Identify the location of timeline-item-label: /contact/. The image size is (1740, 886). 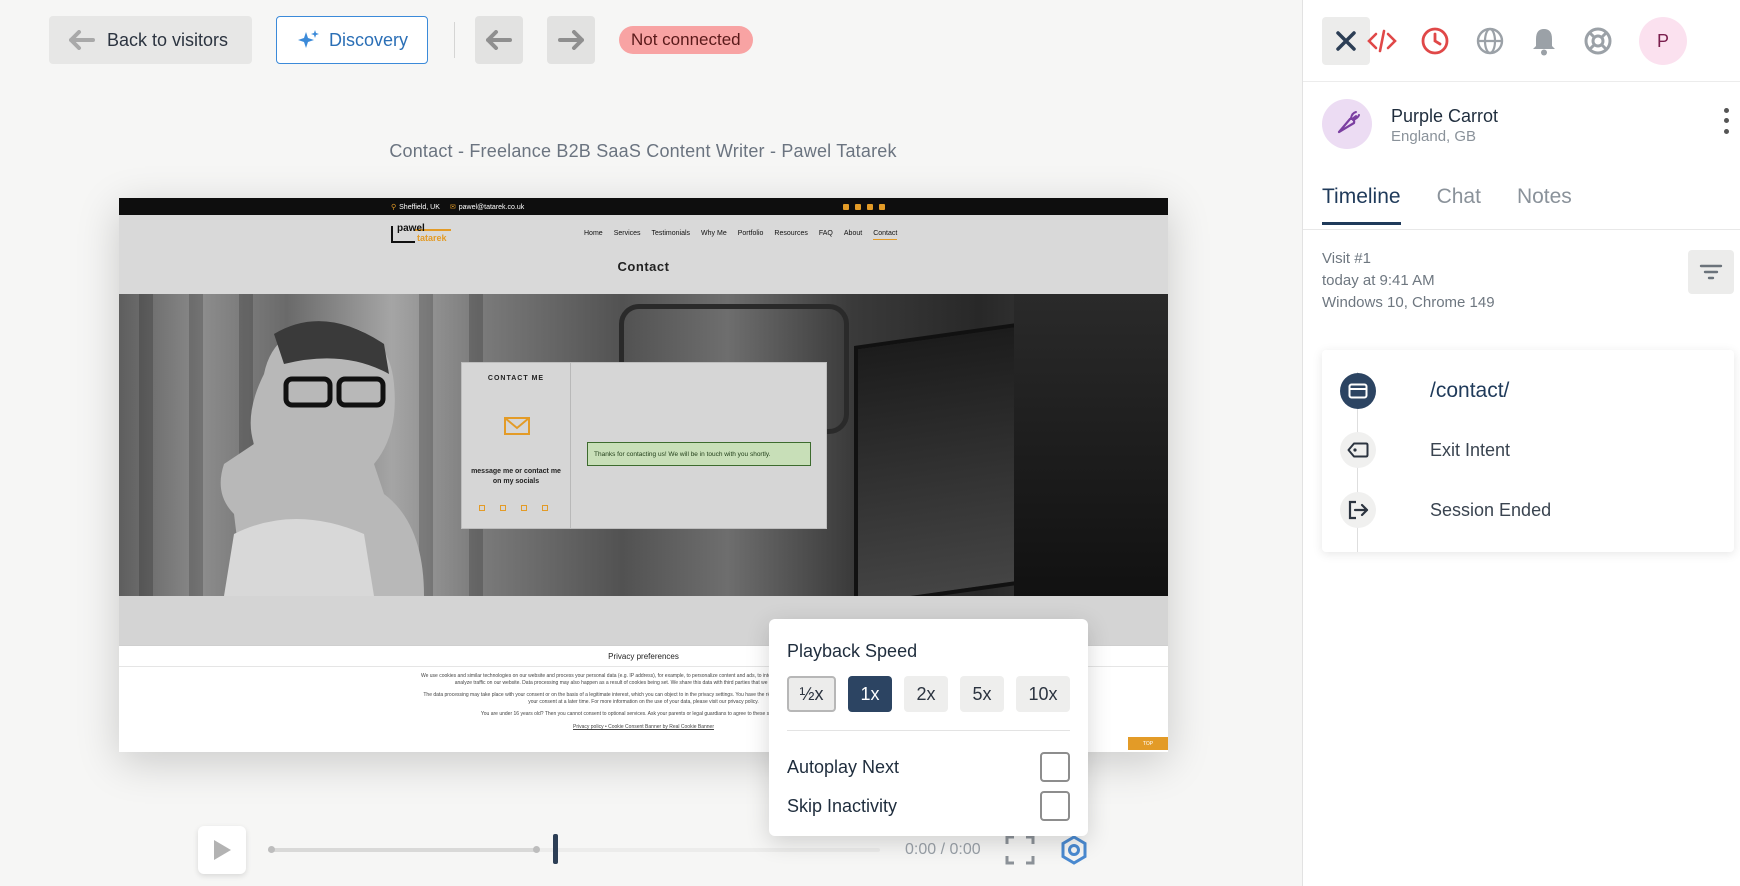
(1470, 390).